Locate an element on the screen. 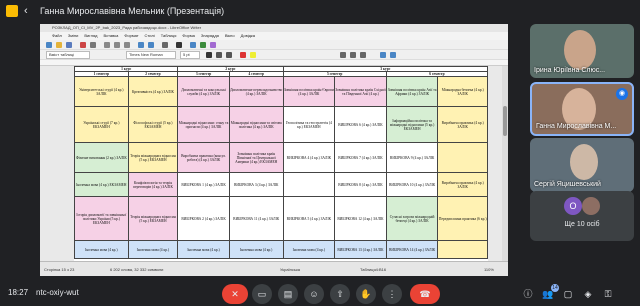 The height and width of the screenshot is (306, 640). table-cell: ВИБІРКОВА 1 (4 кр.) ЗАЛІК is located at coordinates (203, 185).